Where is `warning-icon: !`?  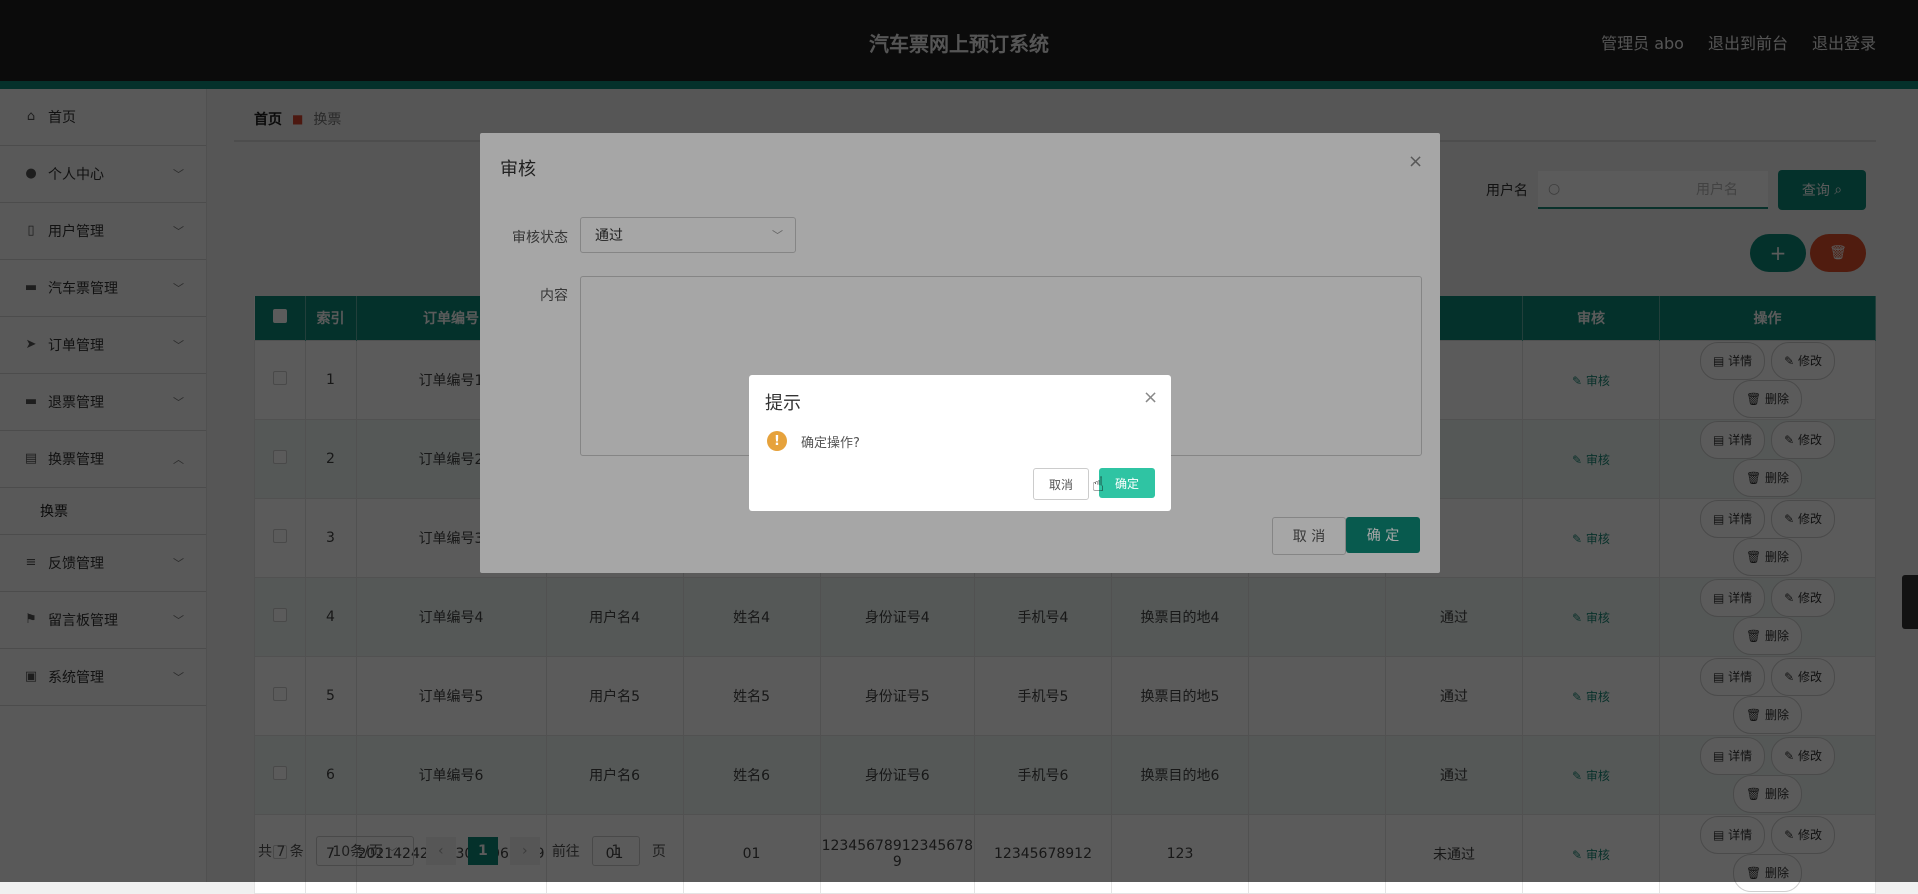 warning-icon: ! is located at coordinates (777, 441).